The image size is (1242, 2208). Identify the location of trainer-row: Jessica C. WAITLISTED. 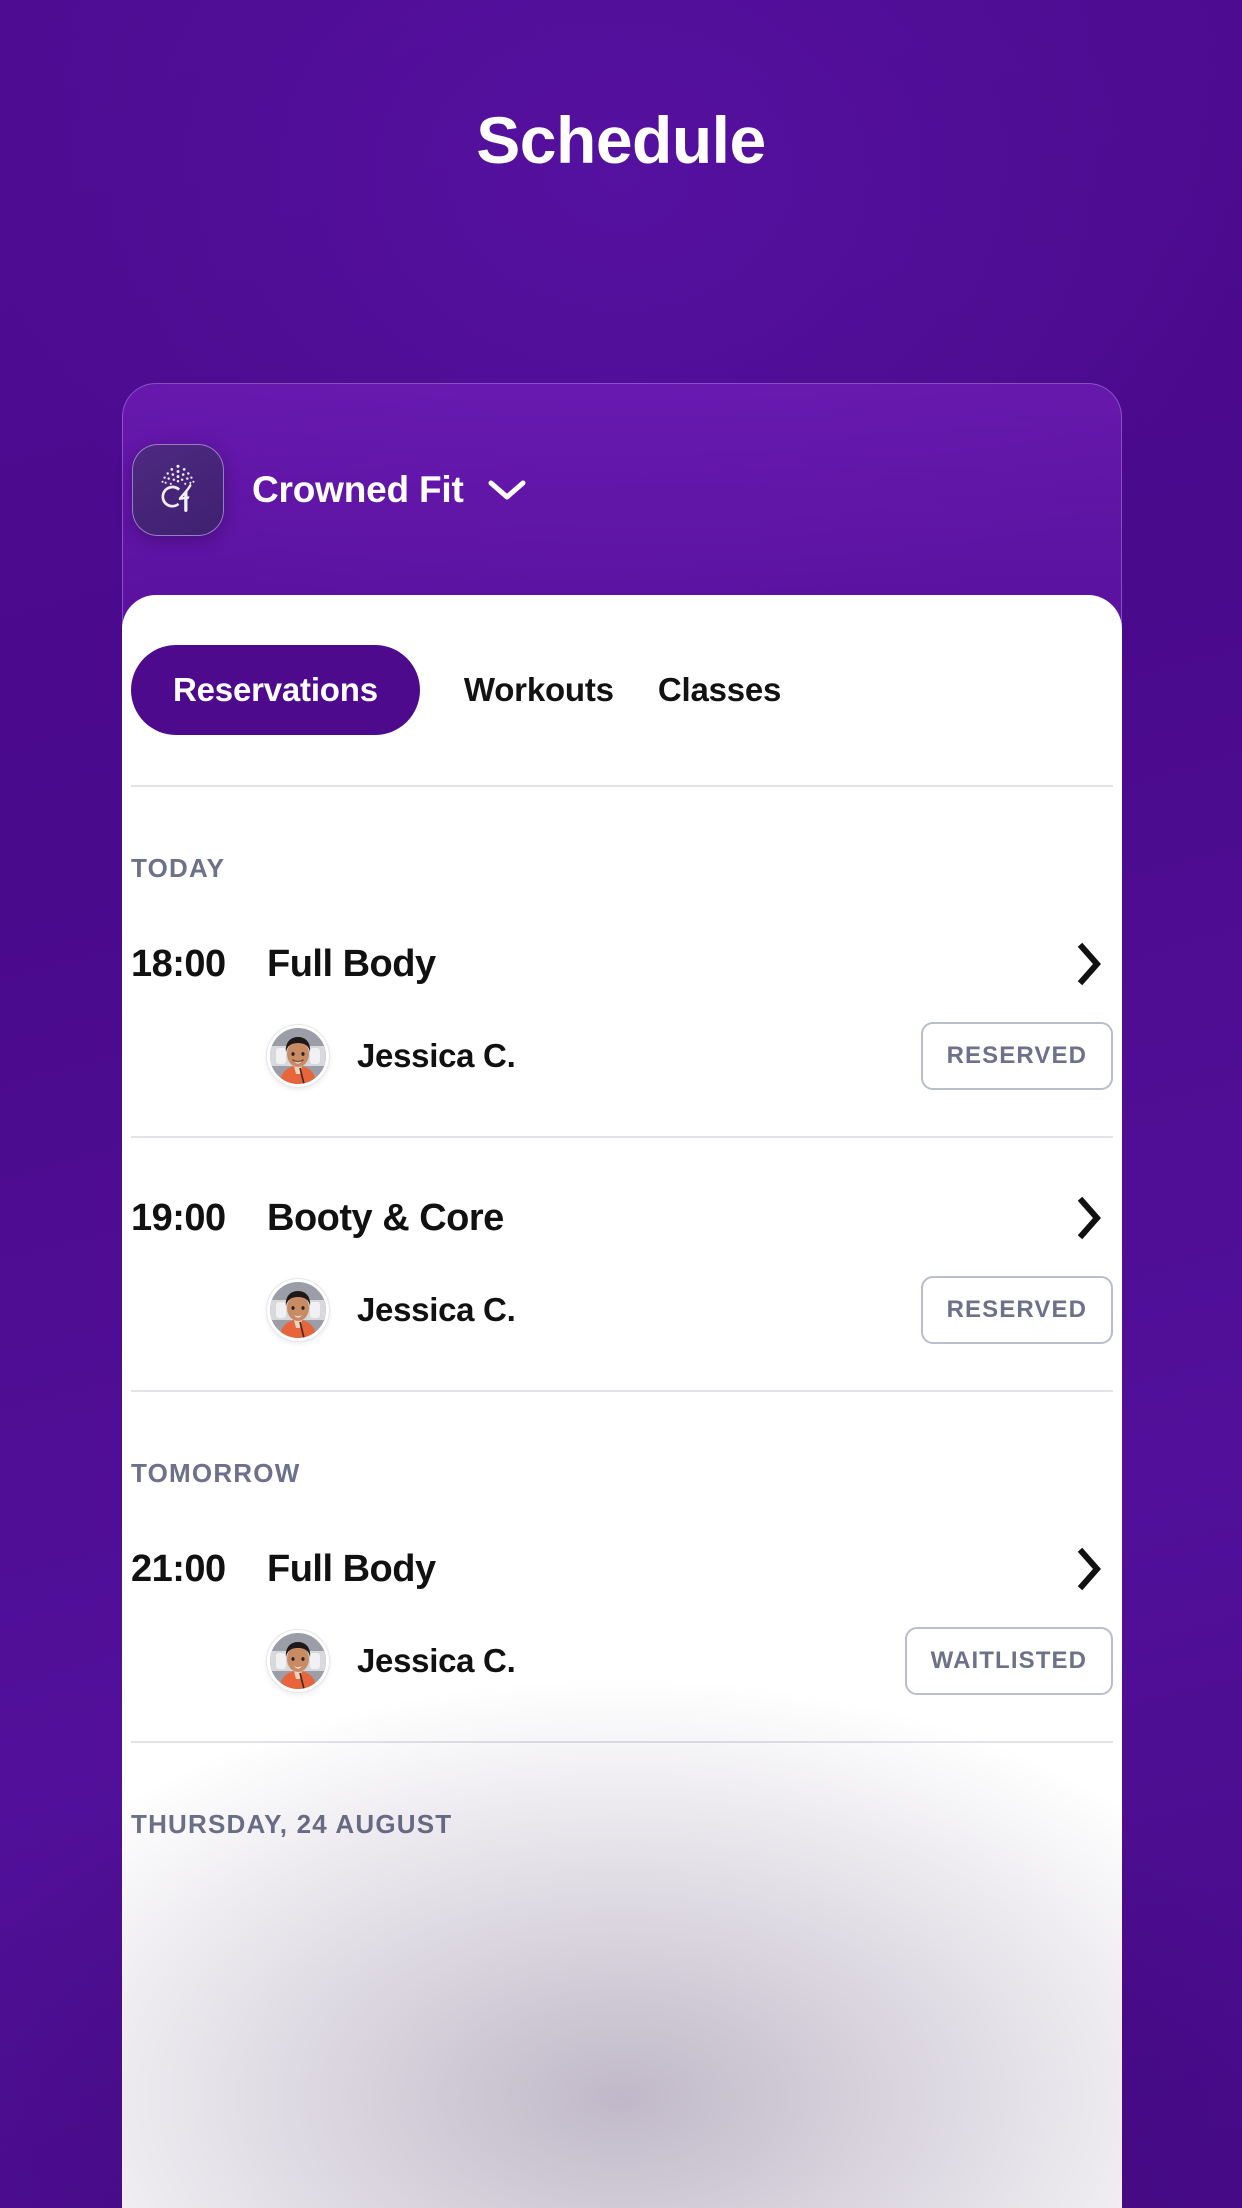
(622, 1643).